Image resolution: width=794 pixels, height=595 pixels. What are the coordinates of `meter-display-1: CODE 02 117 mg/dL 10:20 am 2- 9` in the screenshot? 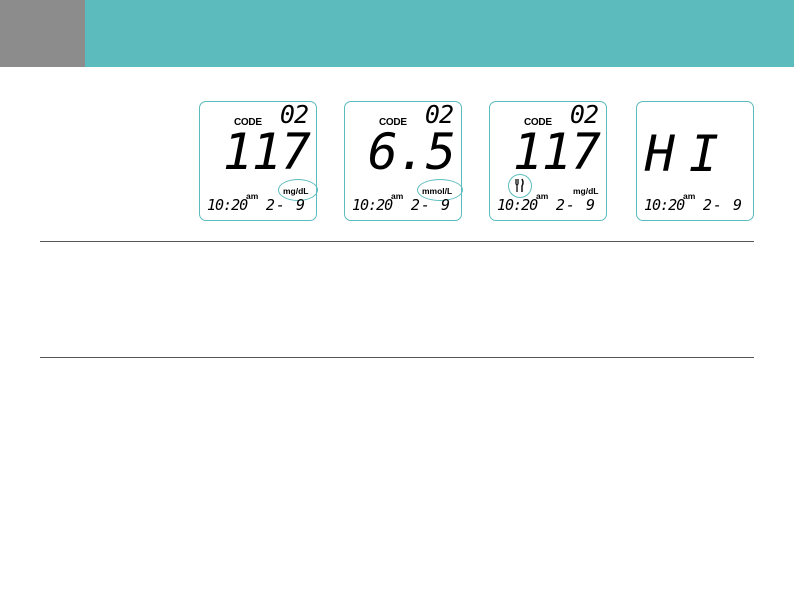 It's located at (258, 160).